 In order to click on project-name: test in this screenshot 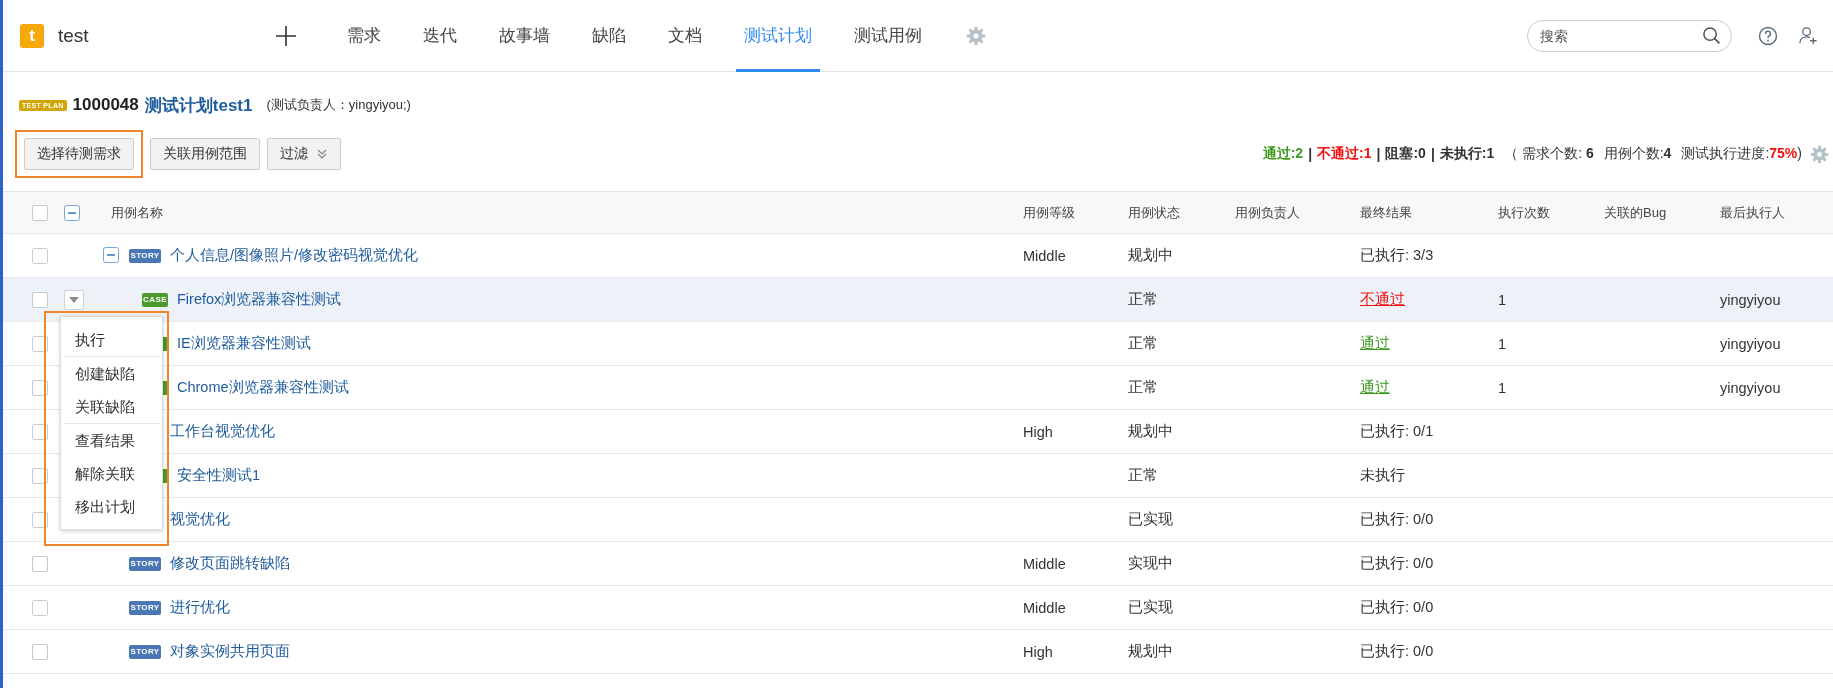, I will do `click(73, 35)`.